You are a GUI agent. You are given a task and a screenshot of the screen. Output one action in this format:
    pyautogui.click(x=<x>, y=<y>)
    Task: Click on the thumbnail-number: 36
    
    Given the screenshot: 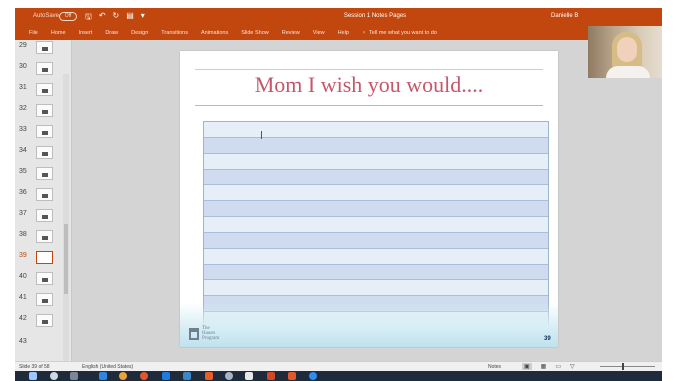 What is the action you would take?
    pyautogui.click(x=23, y=192)
    